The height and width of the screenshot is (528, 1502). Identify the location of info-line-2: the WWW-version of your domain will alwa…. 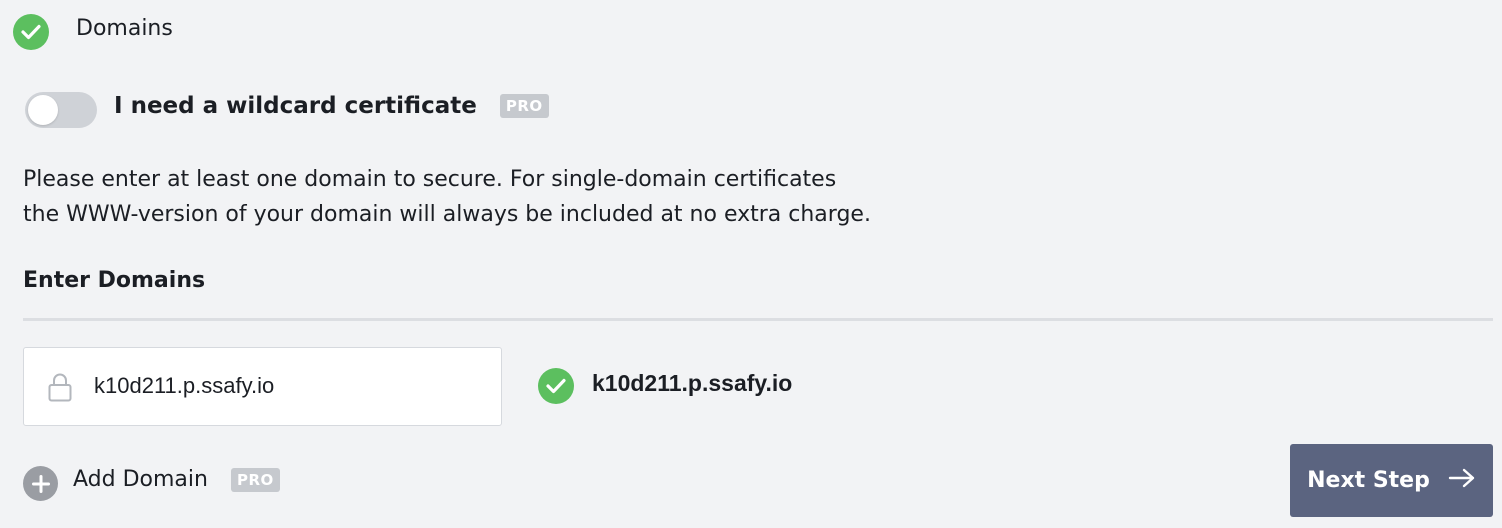
(447, 214).